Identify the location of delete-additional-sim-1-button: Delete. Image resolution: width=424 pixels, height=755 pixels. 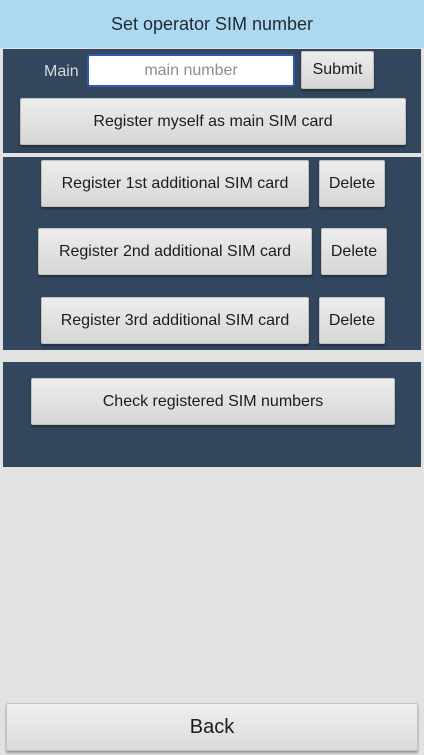
(352, 183).